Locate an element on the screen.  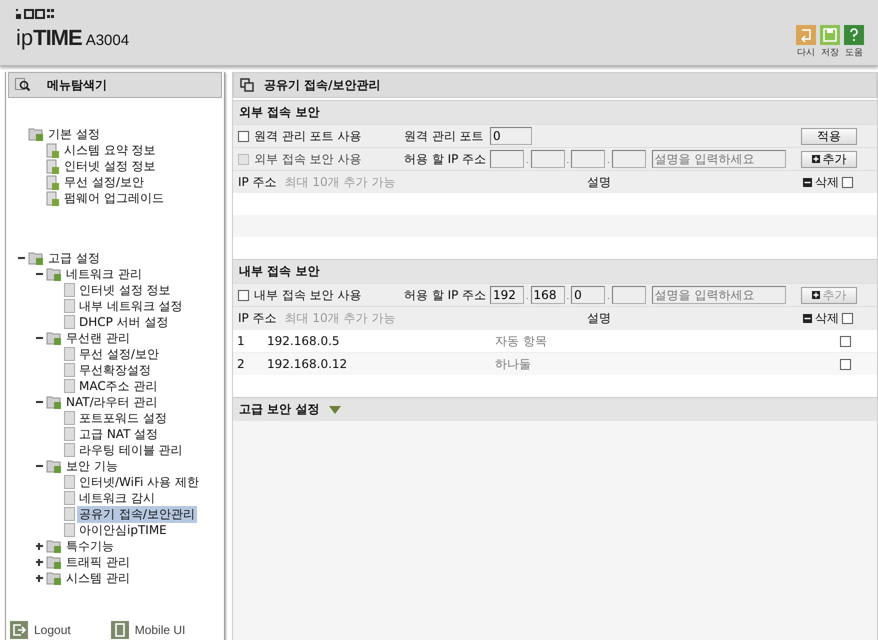
menu-item: 공유기 접속/보안관리 is located at coordinates (137, 514).